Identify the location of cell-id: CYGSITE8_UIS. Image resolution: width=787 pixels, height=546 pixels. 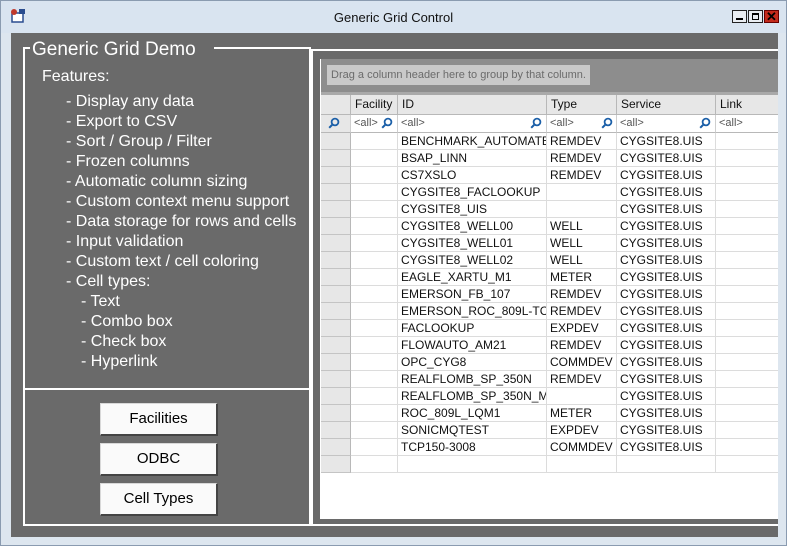
(472, 209).